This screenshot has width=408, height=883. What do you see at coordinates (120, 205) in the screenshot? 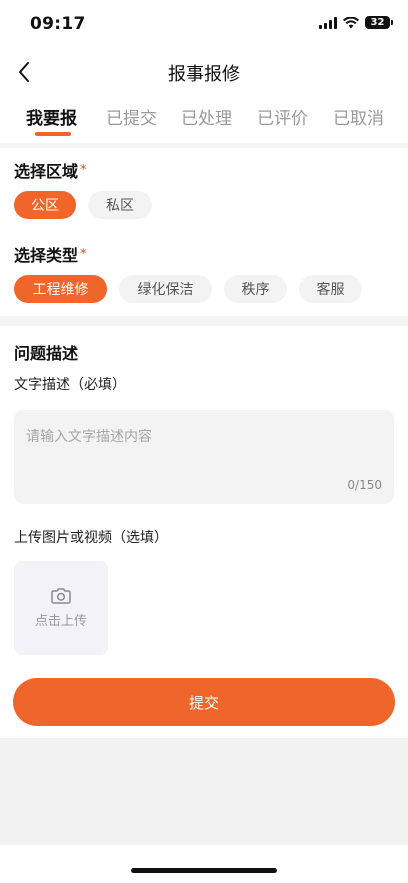
I see `area-option-private: 私区` at bounding box center [120, 205].